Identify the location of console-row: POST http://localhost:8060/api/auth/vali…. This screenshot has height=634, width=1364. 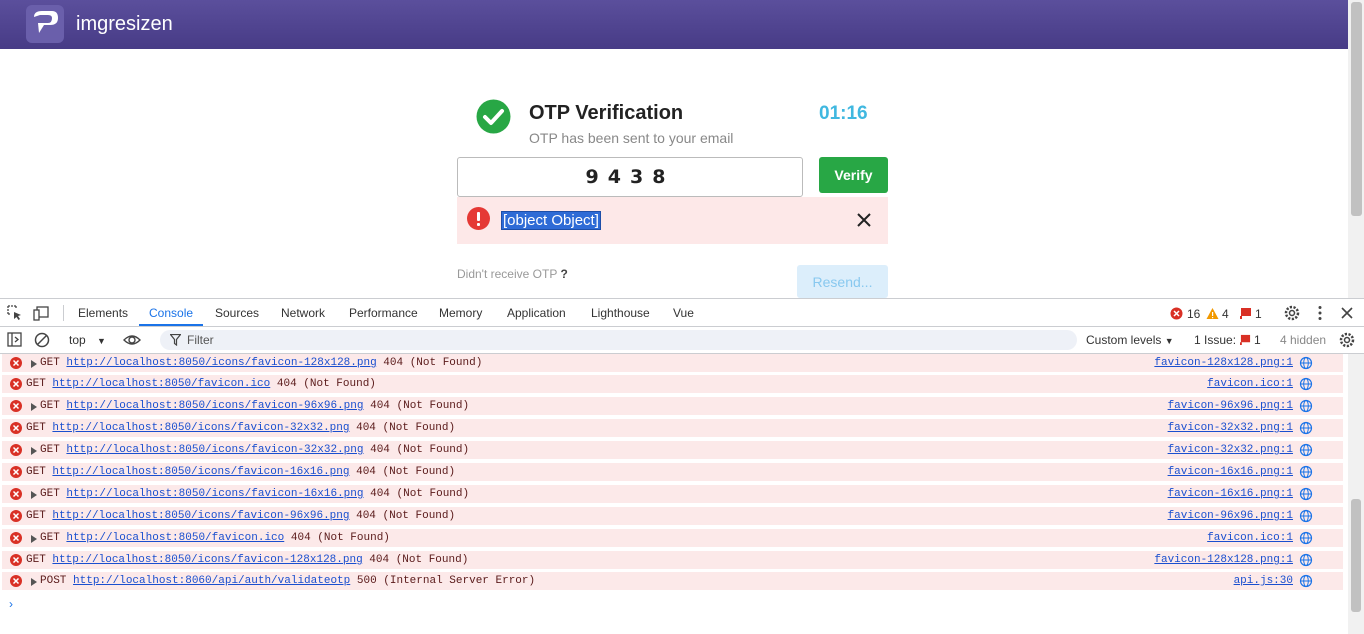
(672, 581).